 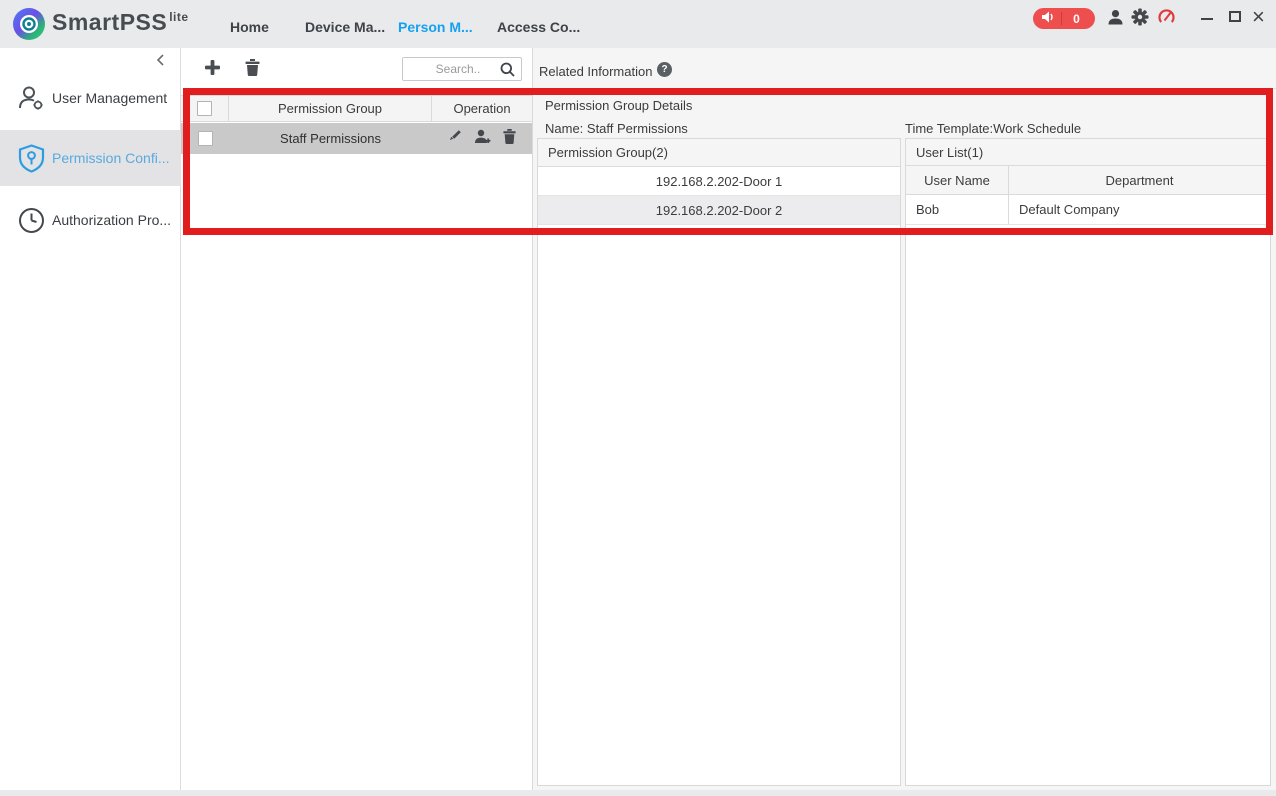 What do you see at coordinates (31, 220) in the screenshot?
I see `clock-icon` at bounding box center [31, 220].